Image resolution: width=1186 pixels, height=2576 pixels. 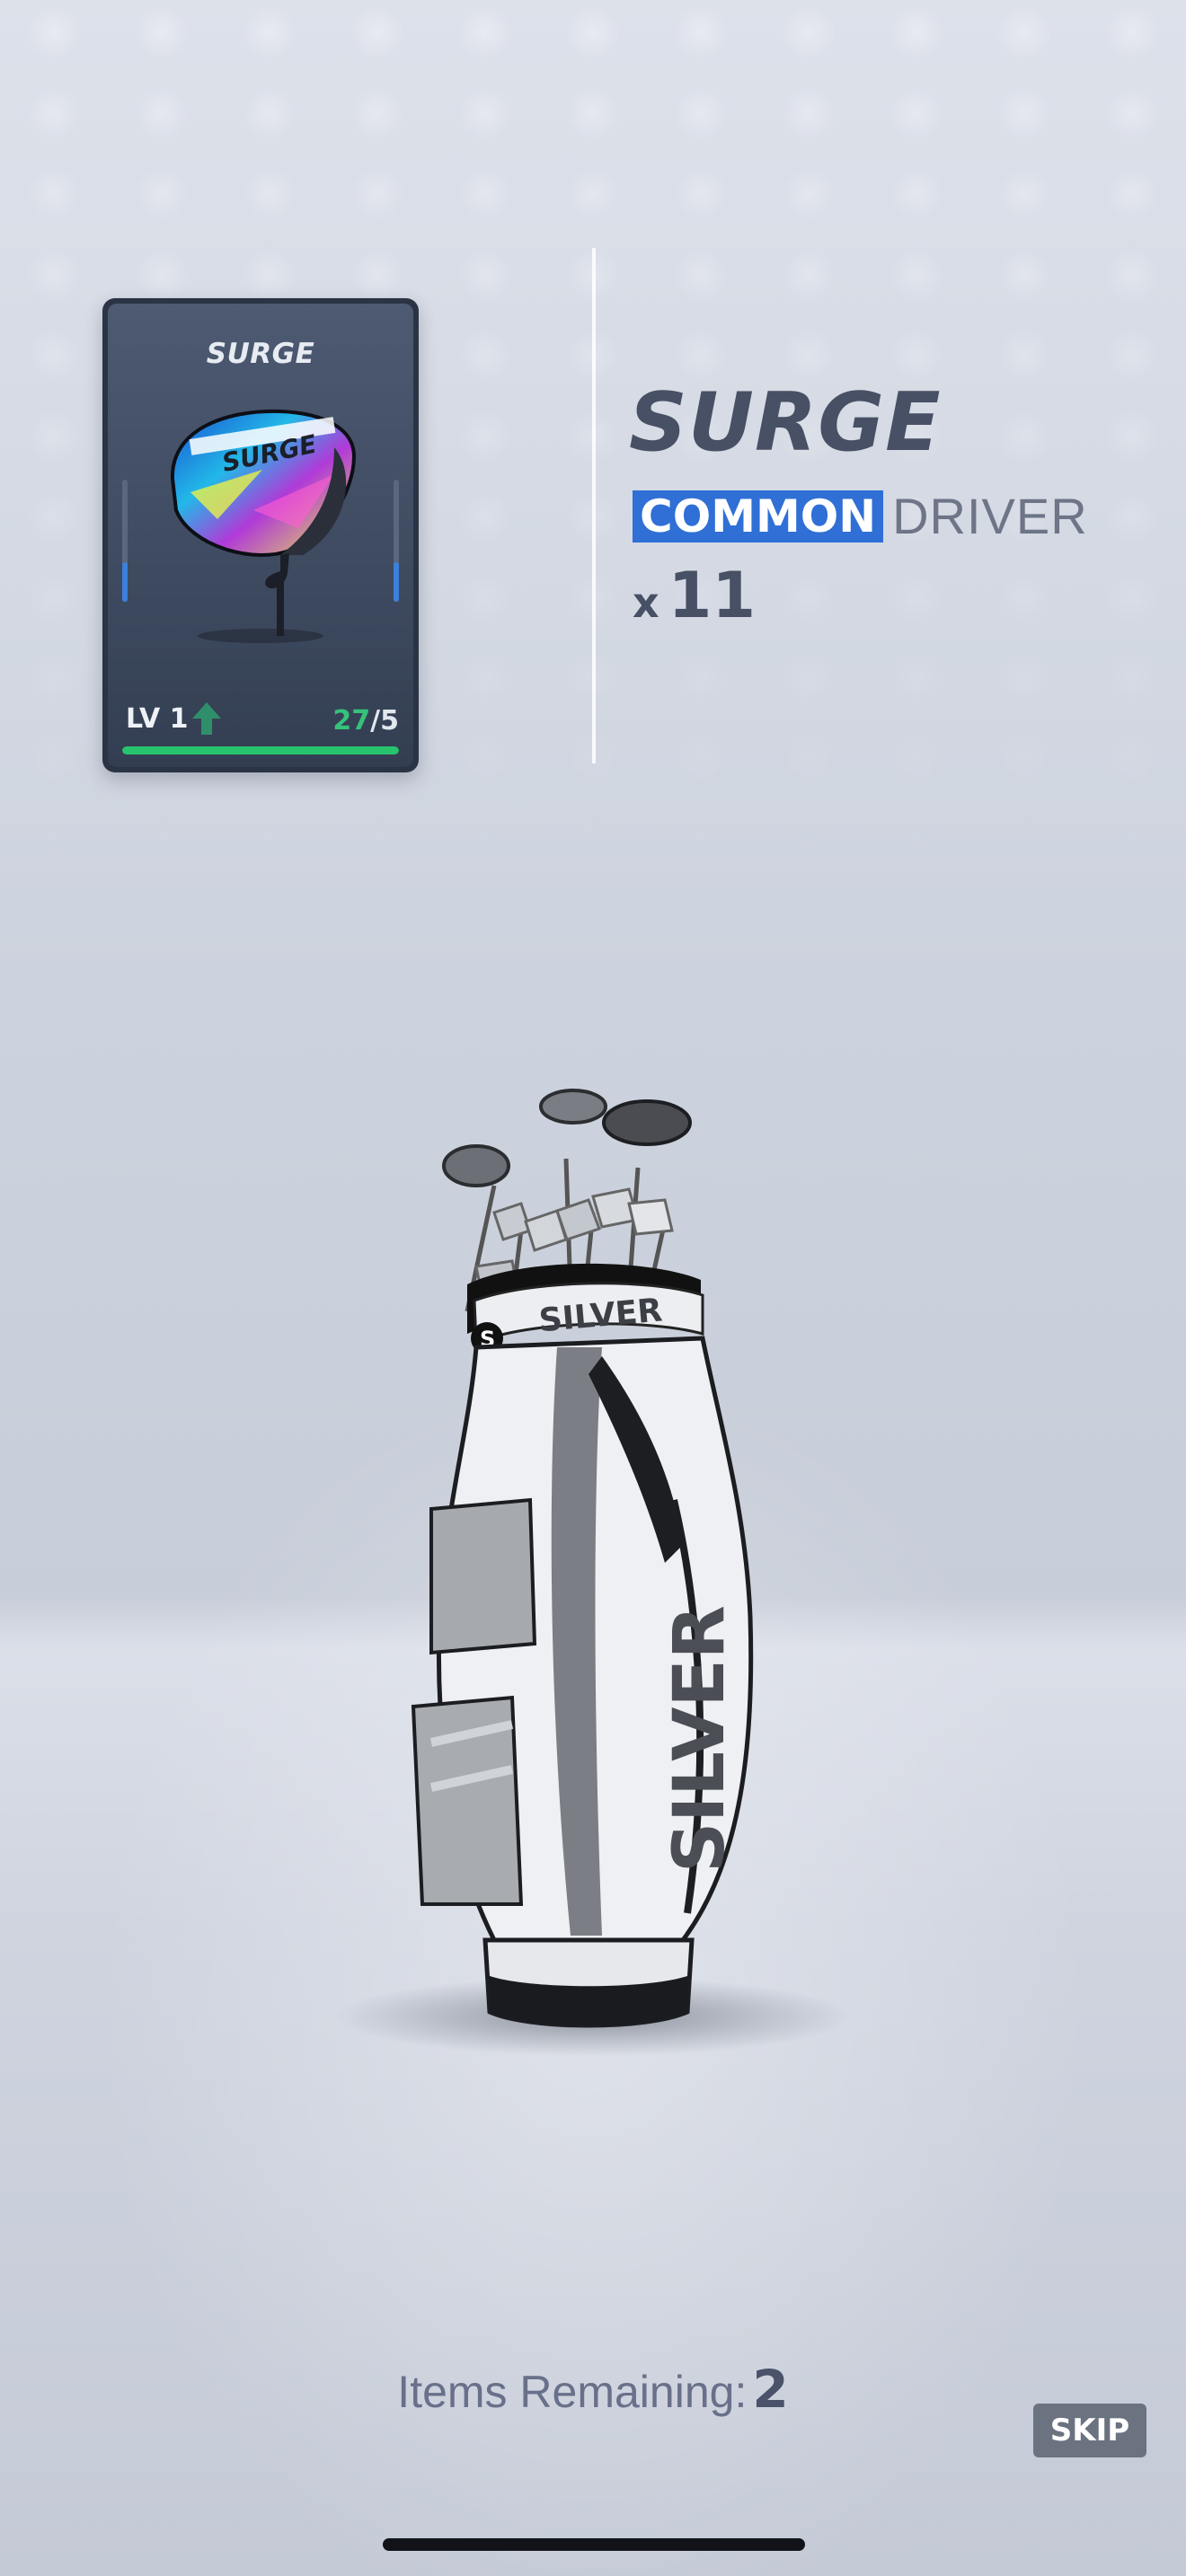 I want to click on item-quantity: x 11, so click(x=694, y=595).